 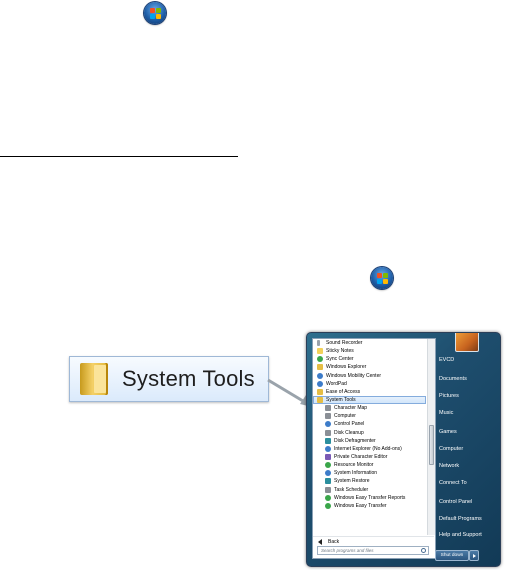 I want to click on disk-cleanup-icon, so click(x=328, y=432).